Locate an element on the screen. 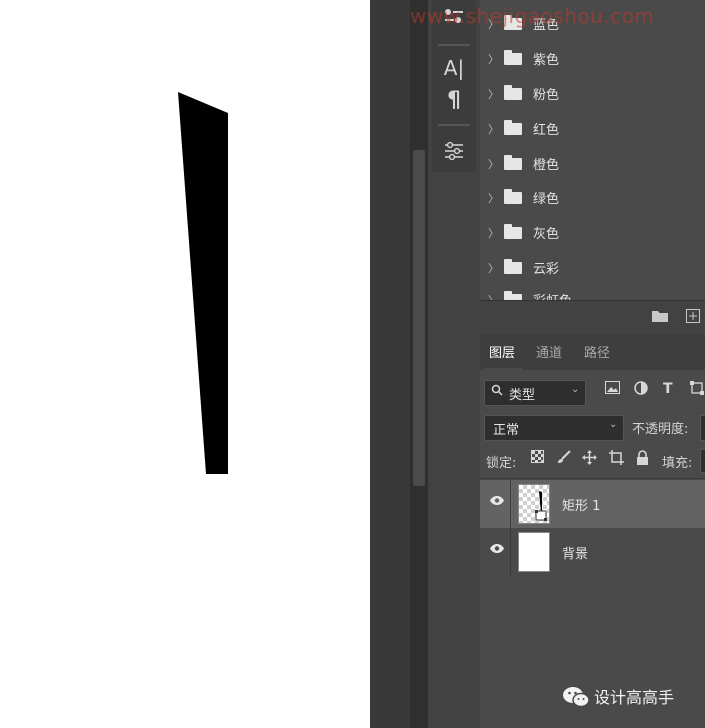 Image resolution: width=705 pixels, height=728 pixels. tab-paths: 路径 is located at coordinates (597, 351).